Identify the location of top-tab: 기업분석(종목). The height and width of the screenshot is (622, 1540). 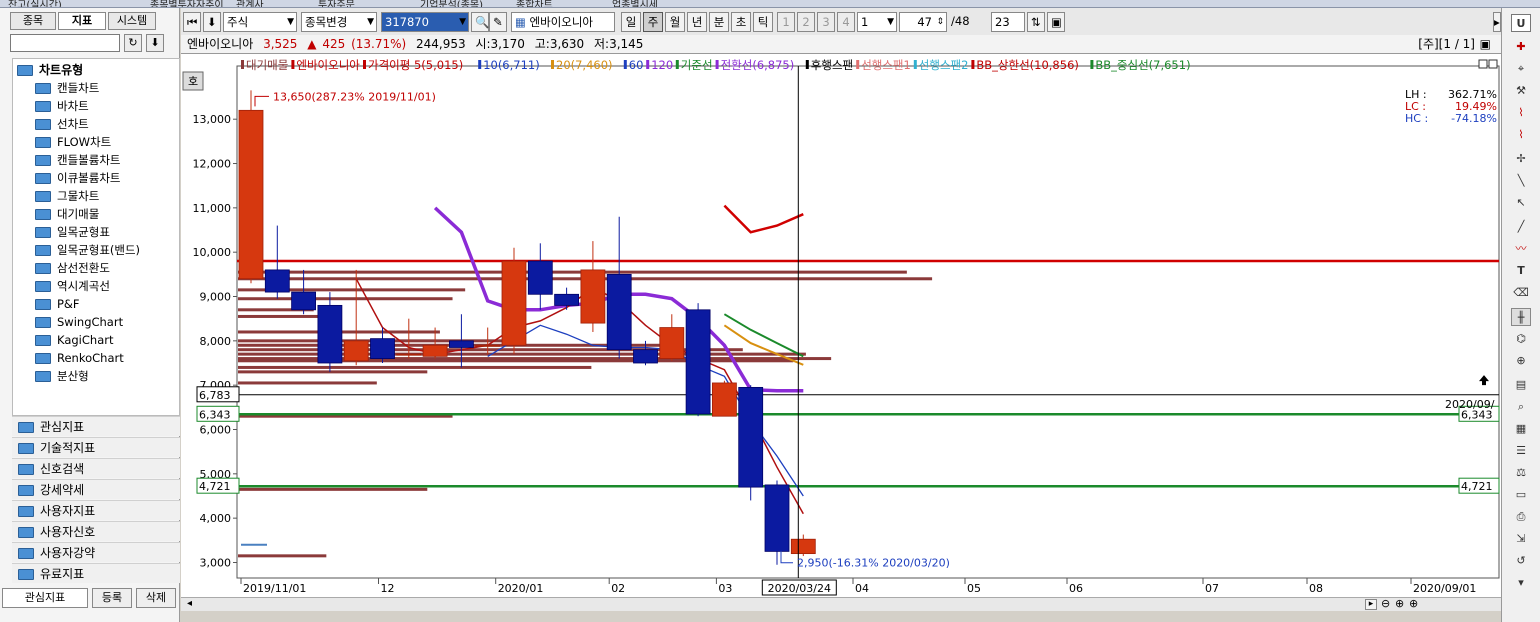
(451, 3).